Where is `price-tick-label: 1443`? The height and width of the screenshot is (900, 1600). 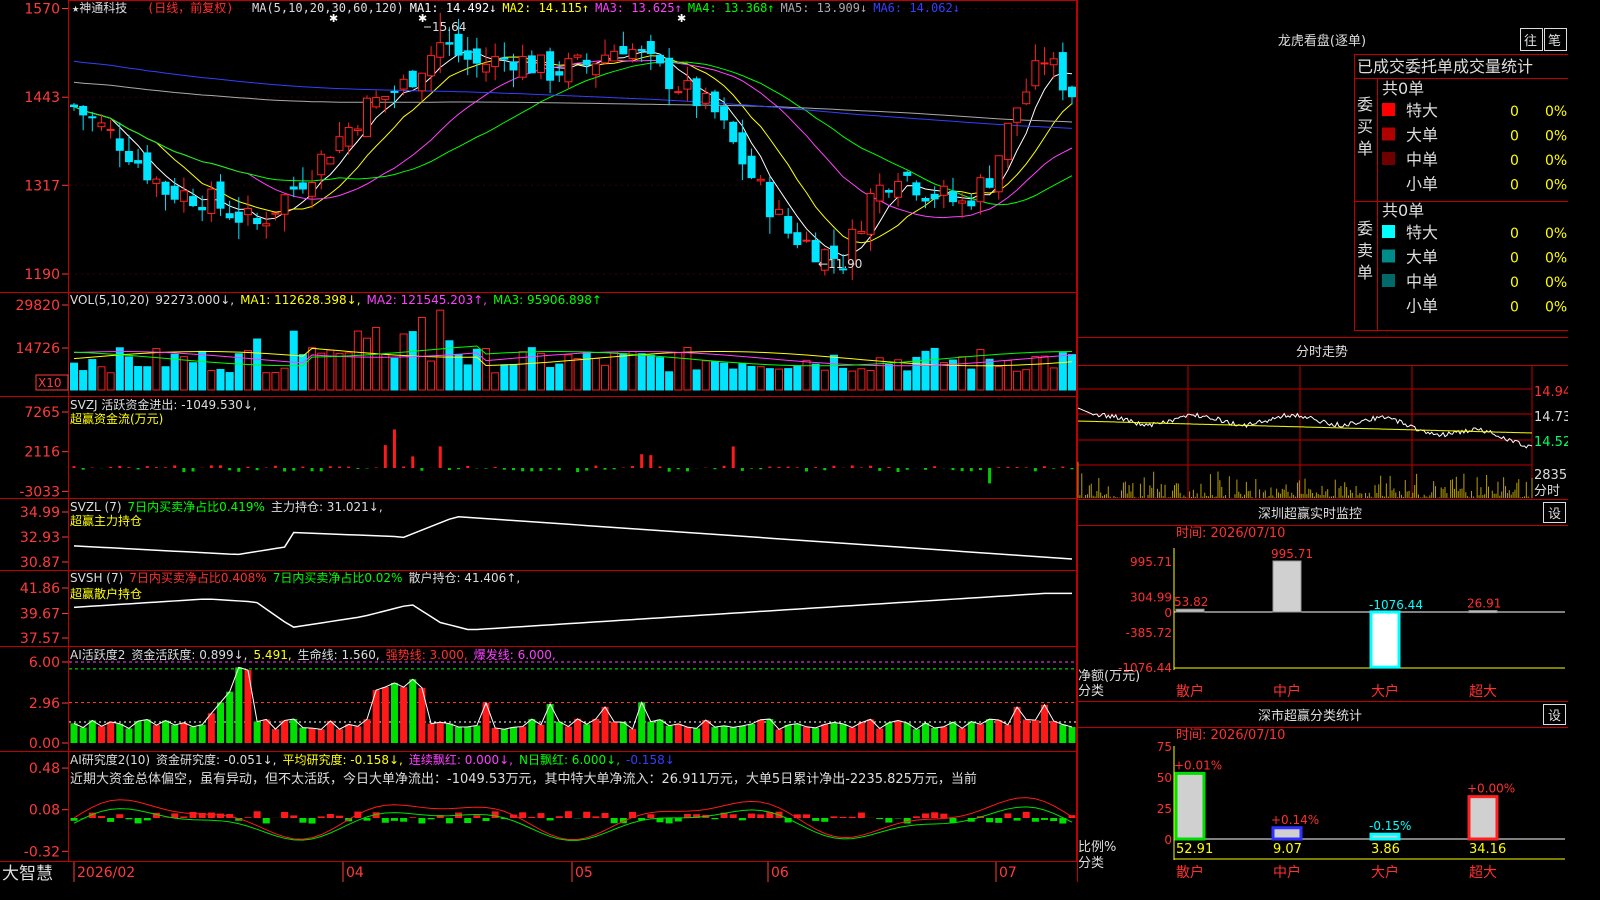 price-tick-label: 1443 is located at coordinates (42, 98).